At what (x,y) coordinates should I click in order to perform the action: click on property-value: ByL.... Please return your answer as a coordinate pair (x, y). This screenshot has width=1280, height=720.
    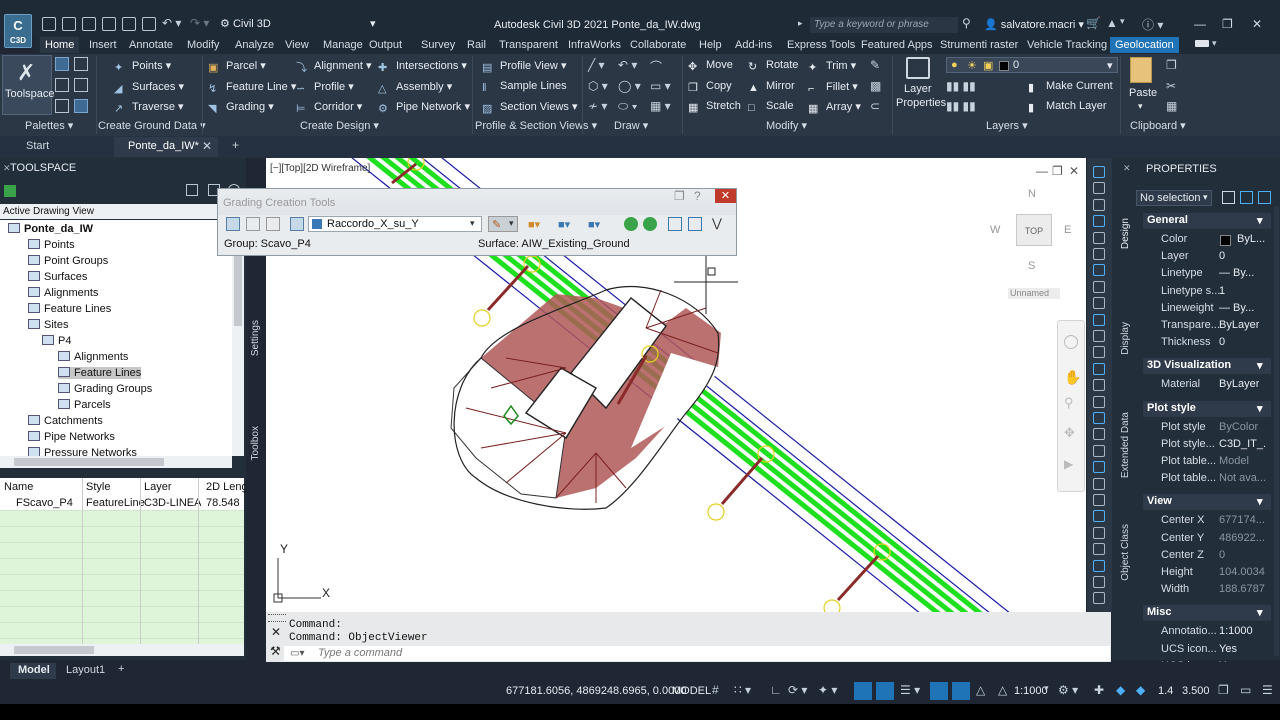
    Looking at the image, I should click on (1251, 239).